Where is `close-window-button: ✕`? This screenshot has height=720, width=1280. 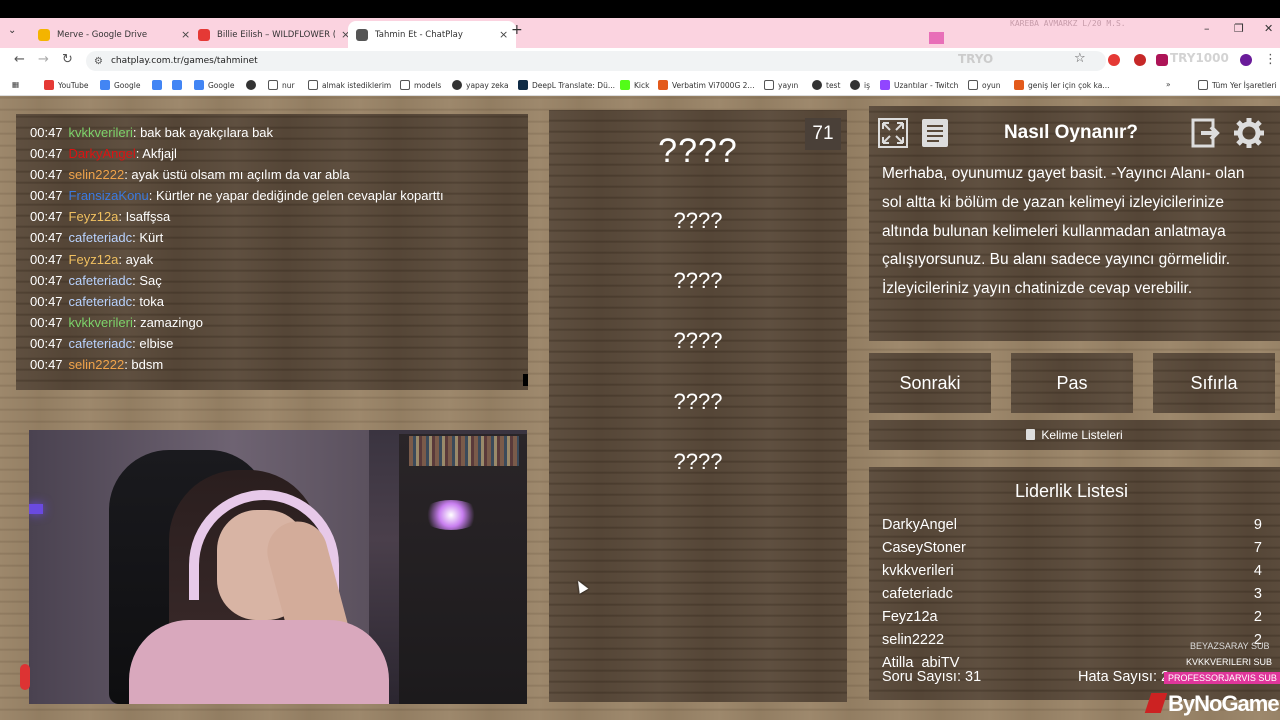
close-window-button: ✕ is located at coordinates (1268, 28).